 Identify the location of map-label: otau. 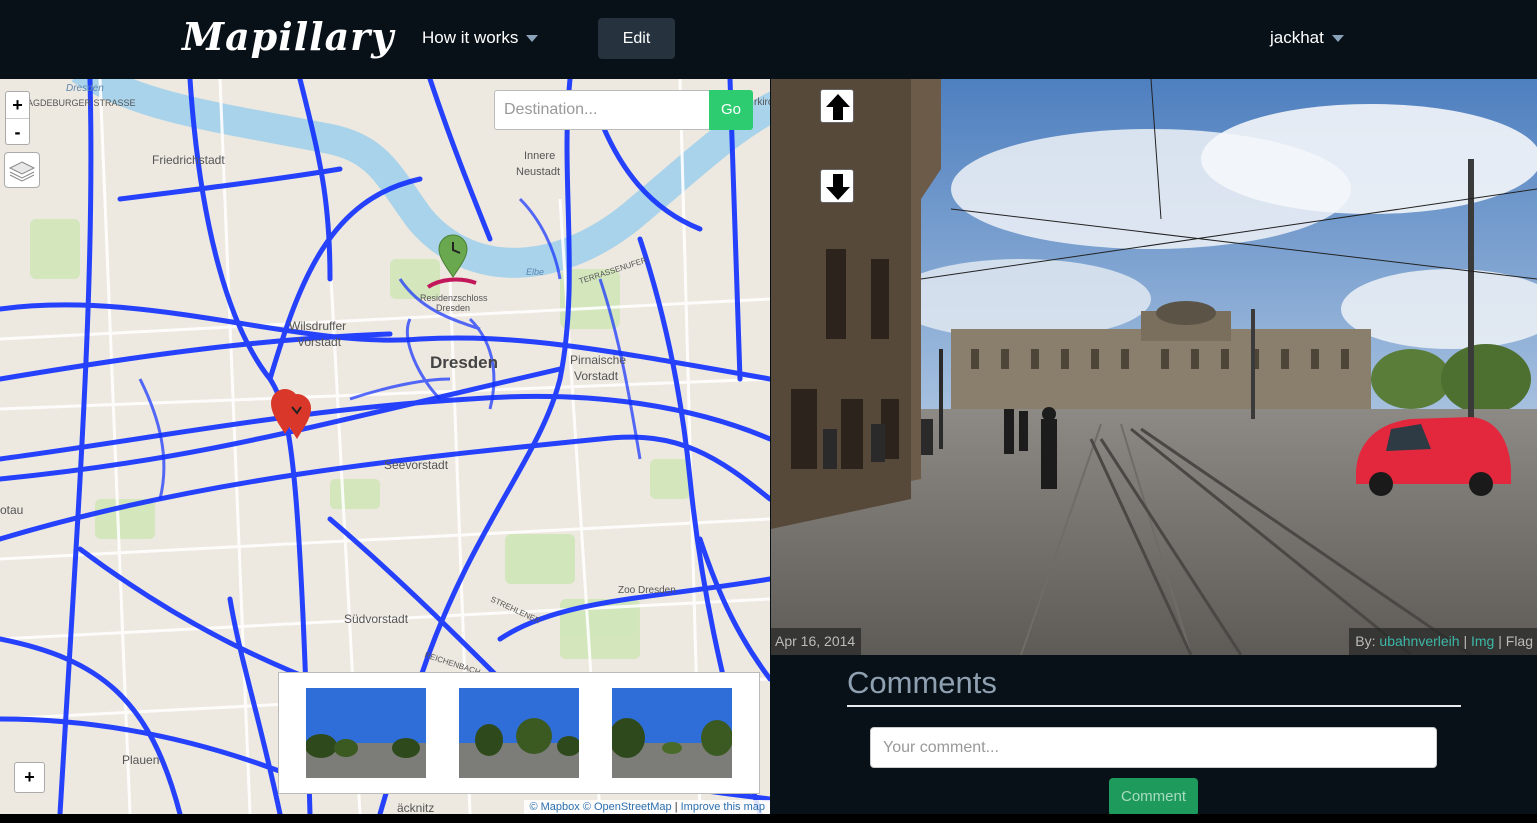
(11, 510).